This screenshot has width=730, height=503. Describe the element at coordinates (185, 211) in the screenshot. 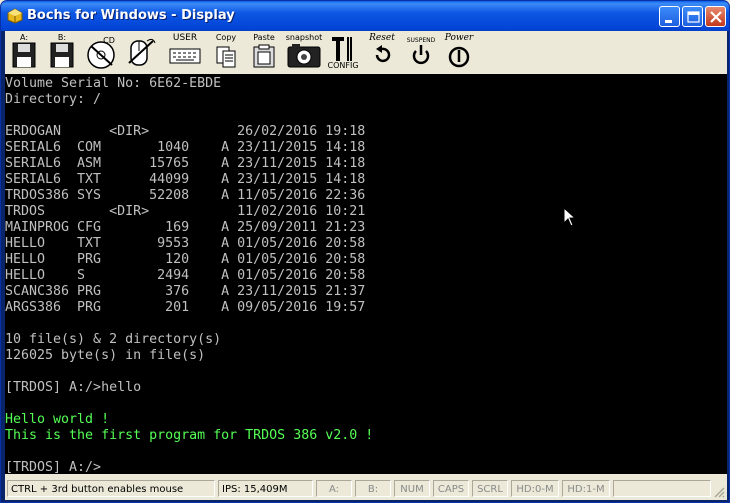

I see `console-line: TRDOS <DIR> 11/02/2016 10:21` at that location.